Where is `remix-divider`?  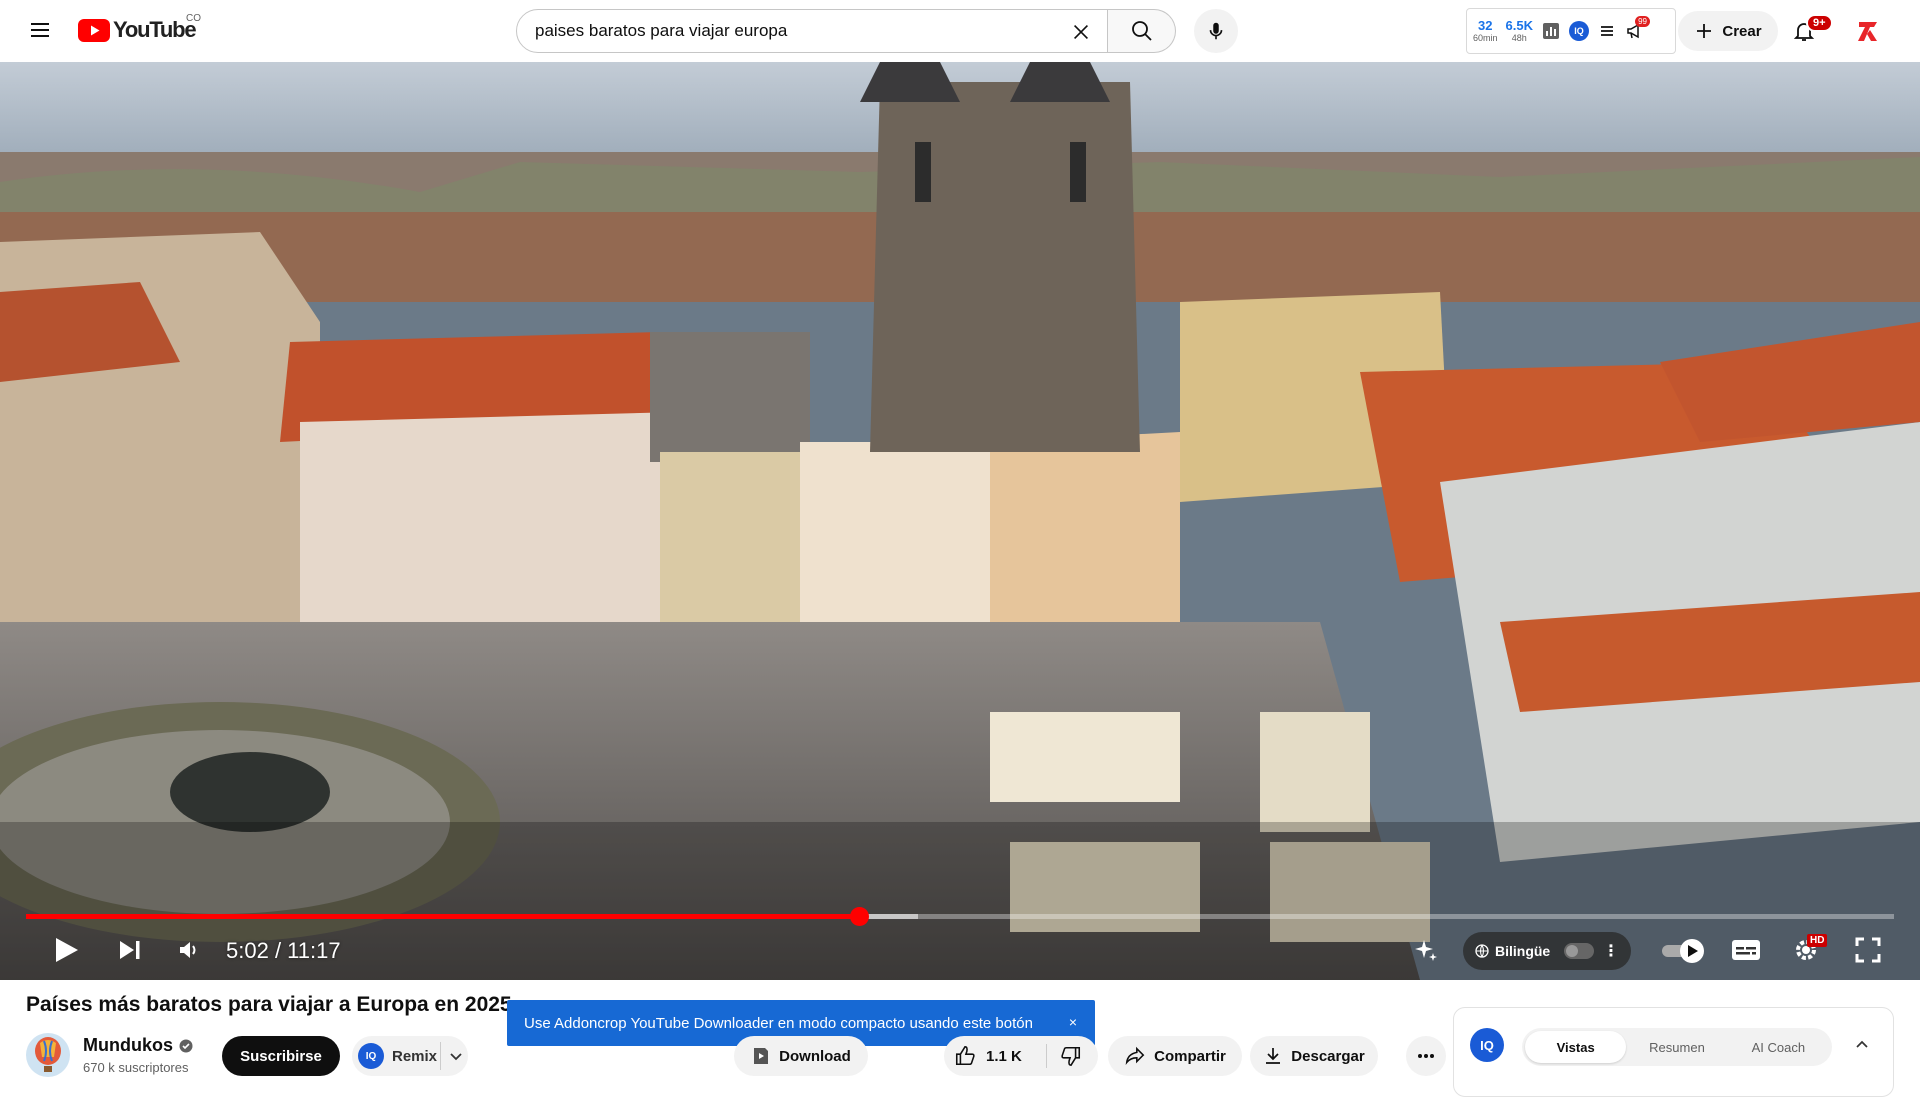
remix-divider is located at coordinates (440, 1056).